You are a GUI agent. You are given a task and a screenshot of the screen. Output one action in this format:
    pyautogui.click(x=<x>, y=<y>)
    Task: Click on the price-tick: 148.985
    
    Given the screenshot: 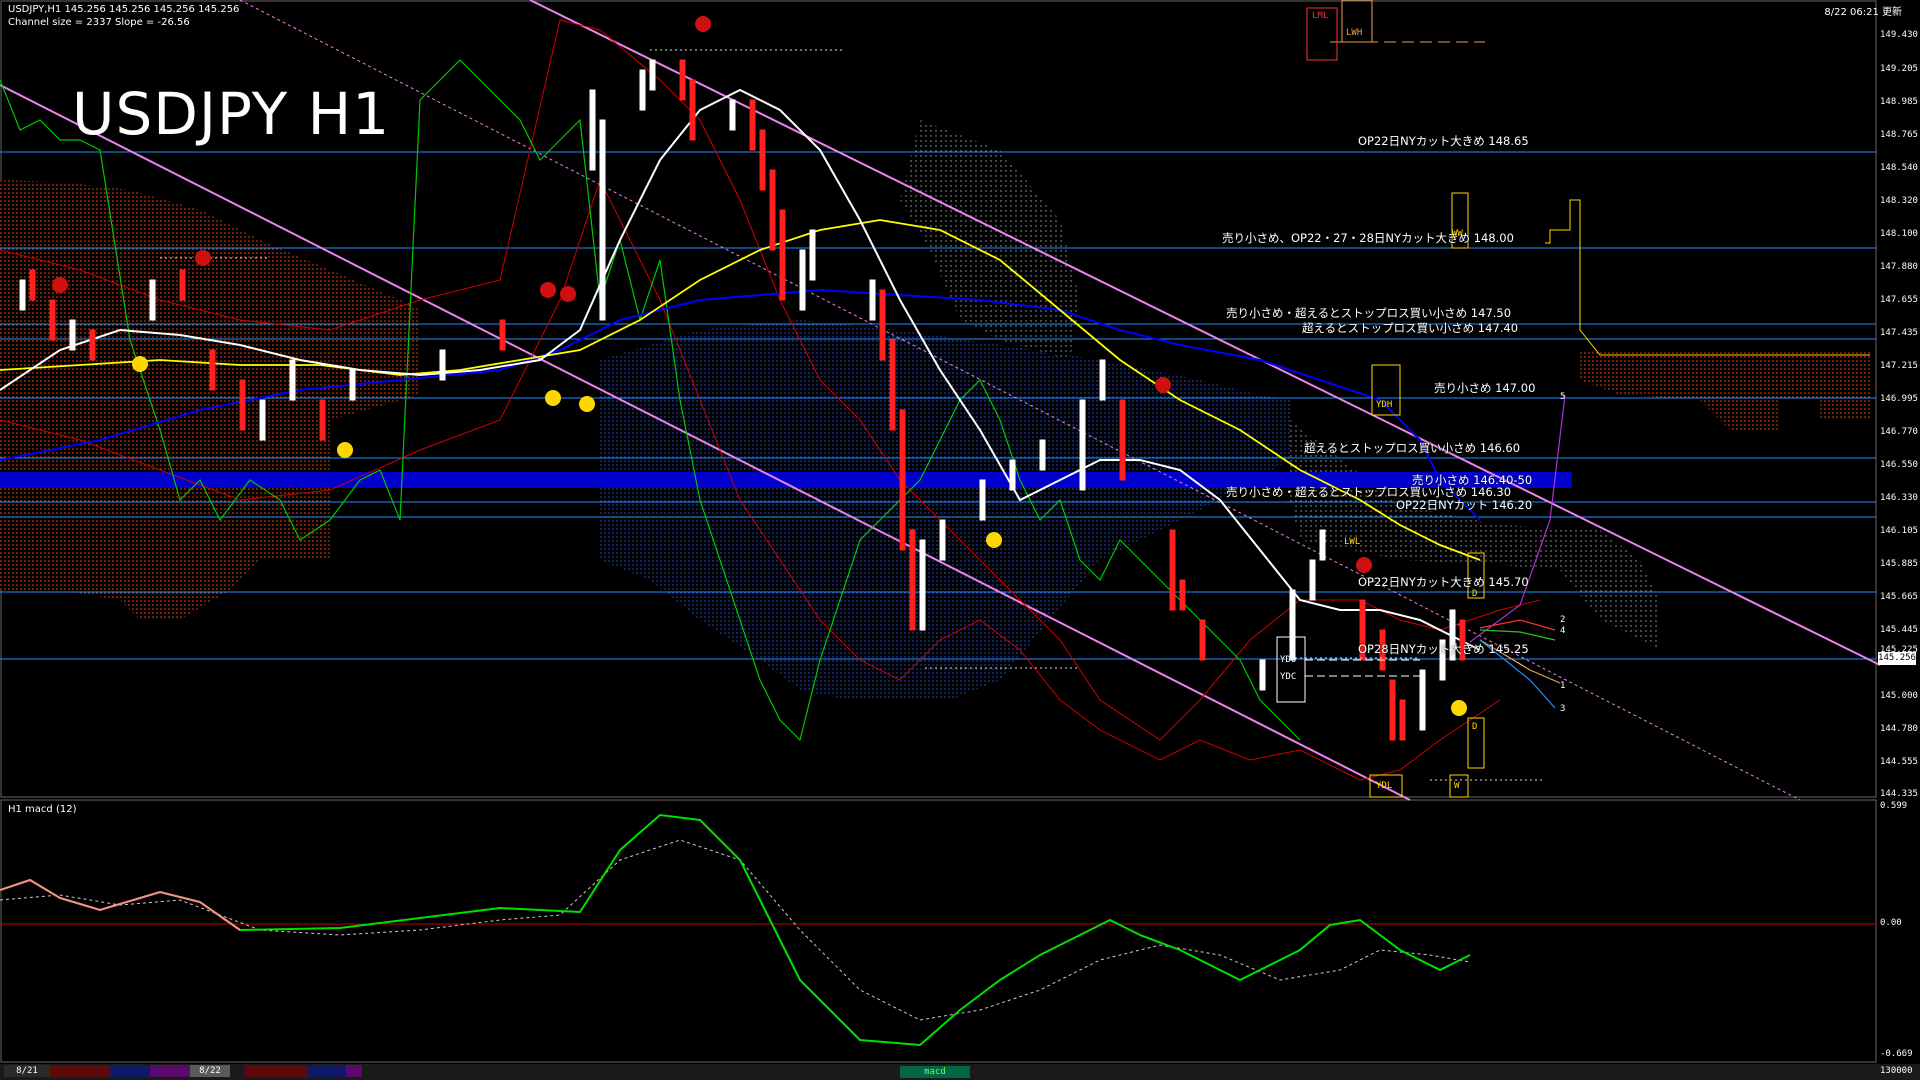 What is the action you would take?
    pyautogui.click(x=1899, y=102)
    